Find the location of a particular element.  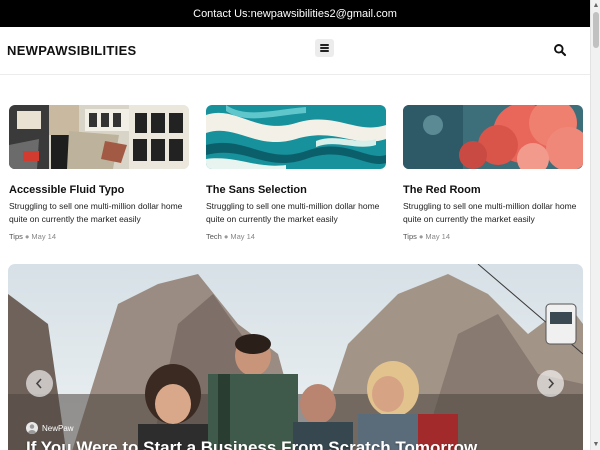

contact-bar: Contact Us:newpawsibilities2@gmail.com is located at coordinates (295, 13).